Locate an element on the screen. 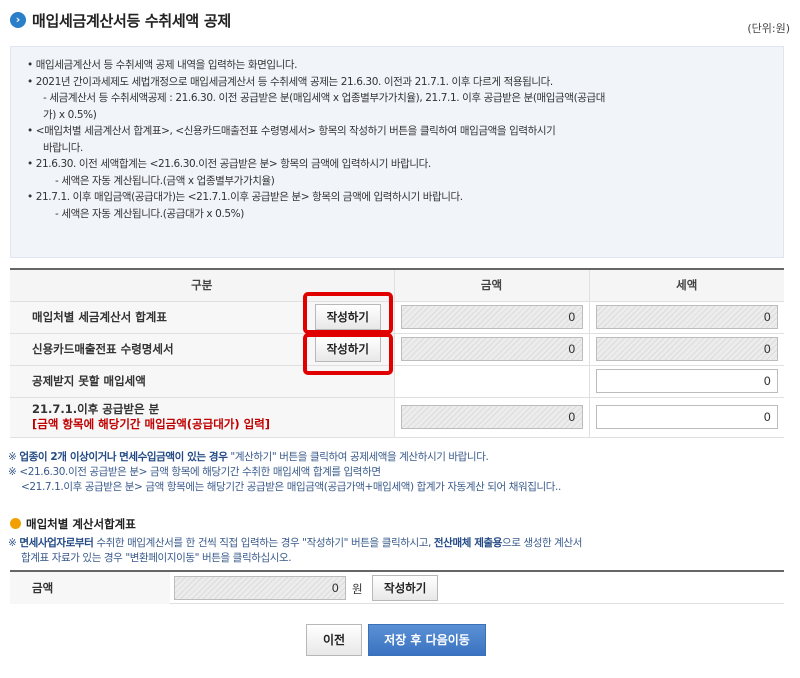 The height and width of the screenshot is (678, 800). footer-buttons: 이전 저장 후 다음이동 is located at coordinates (400, 641).